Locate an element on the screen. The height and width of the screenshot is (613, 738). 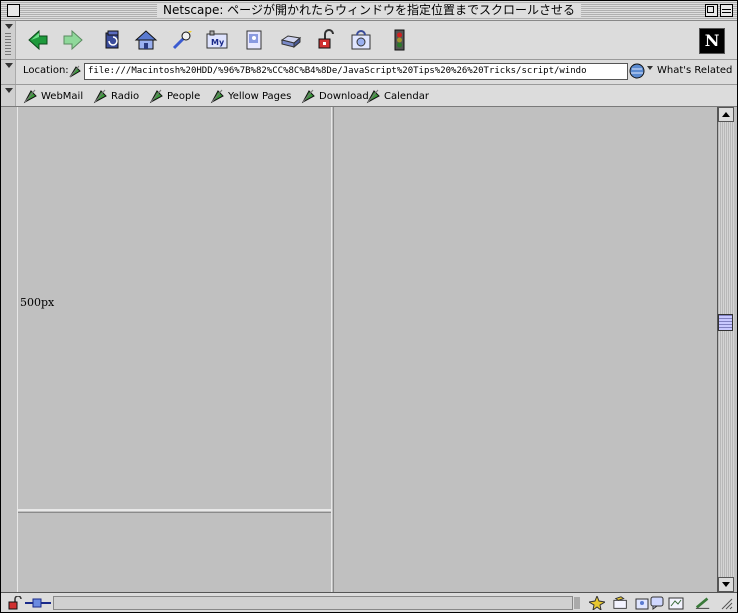
bookmark-download: Download is located at coordinates (335, 96).